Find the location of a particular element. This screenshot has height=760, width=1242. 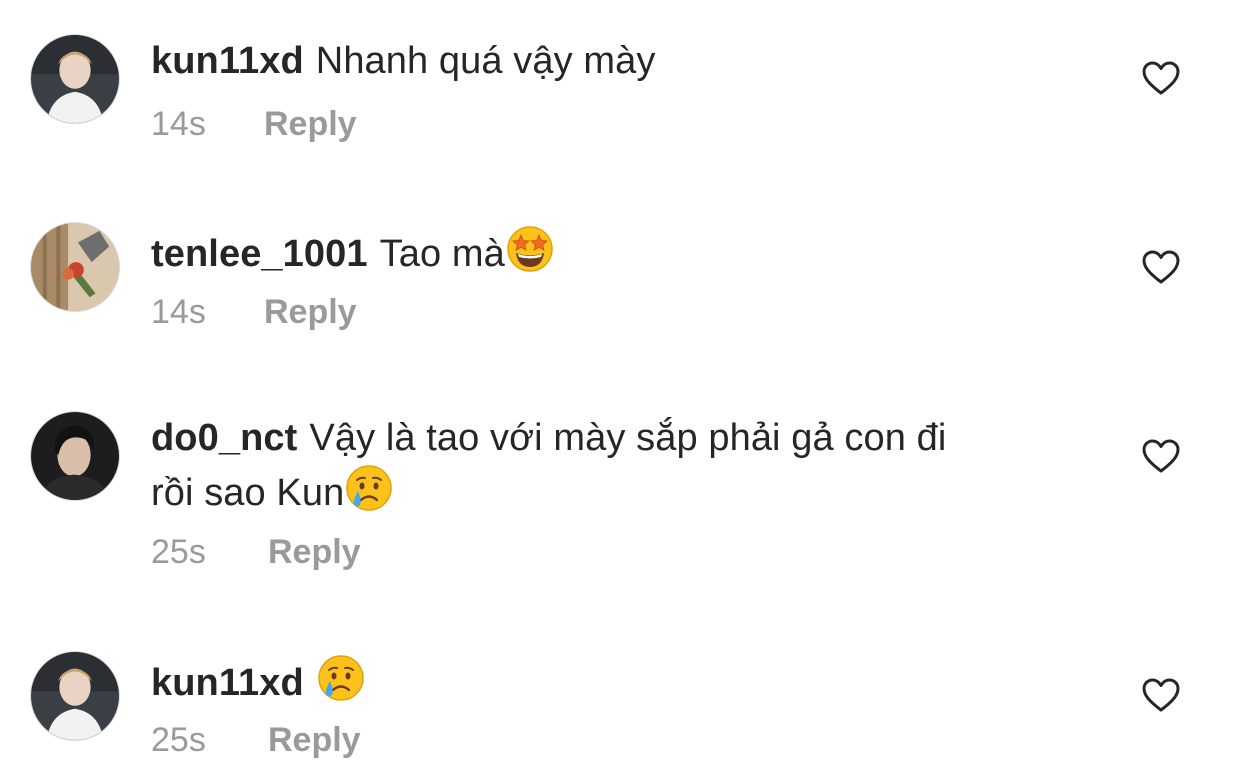

comment-username: do0_nct is located at coordinates (224, 438).